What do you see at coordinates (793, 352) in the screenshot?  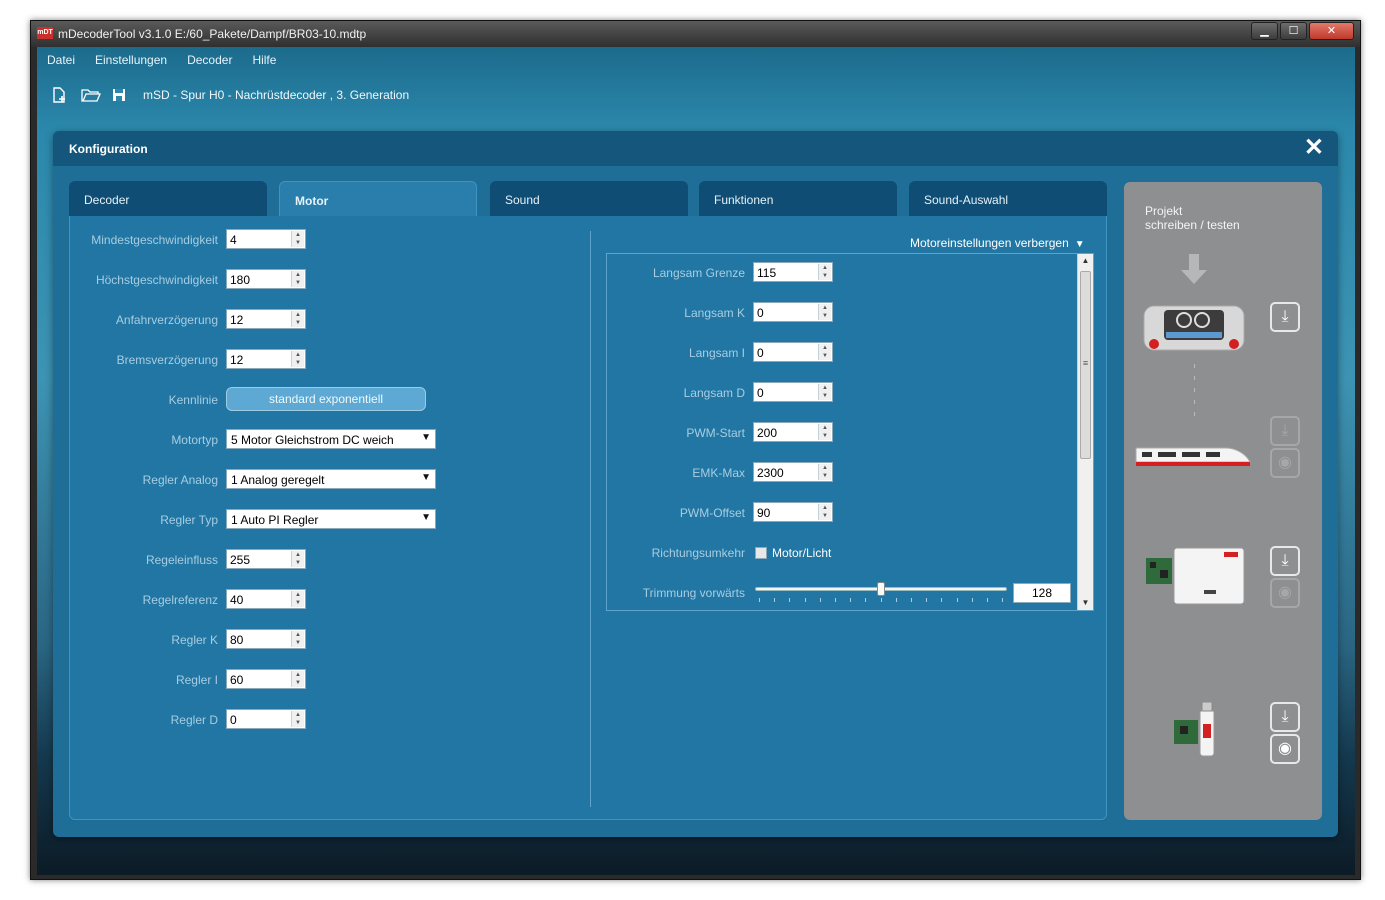 I see `langsam-i-input: 0 ▲ ▼` at bounding box center [793, 352].